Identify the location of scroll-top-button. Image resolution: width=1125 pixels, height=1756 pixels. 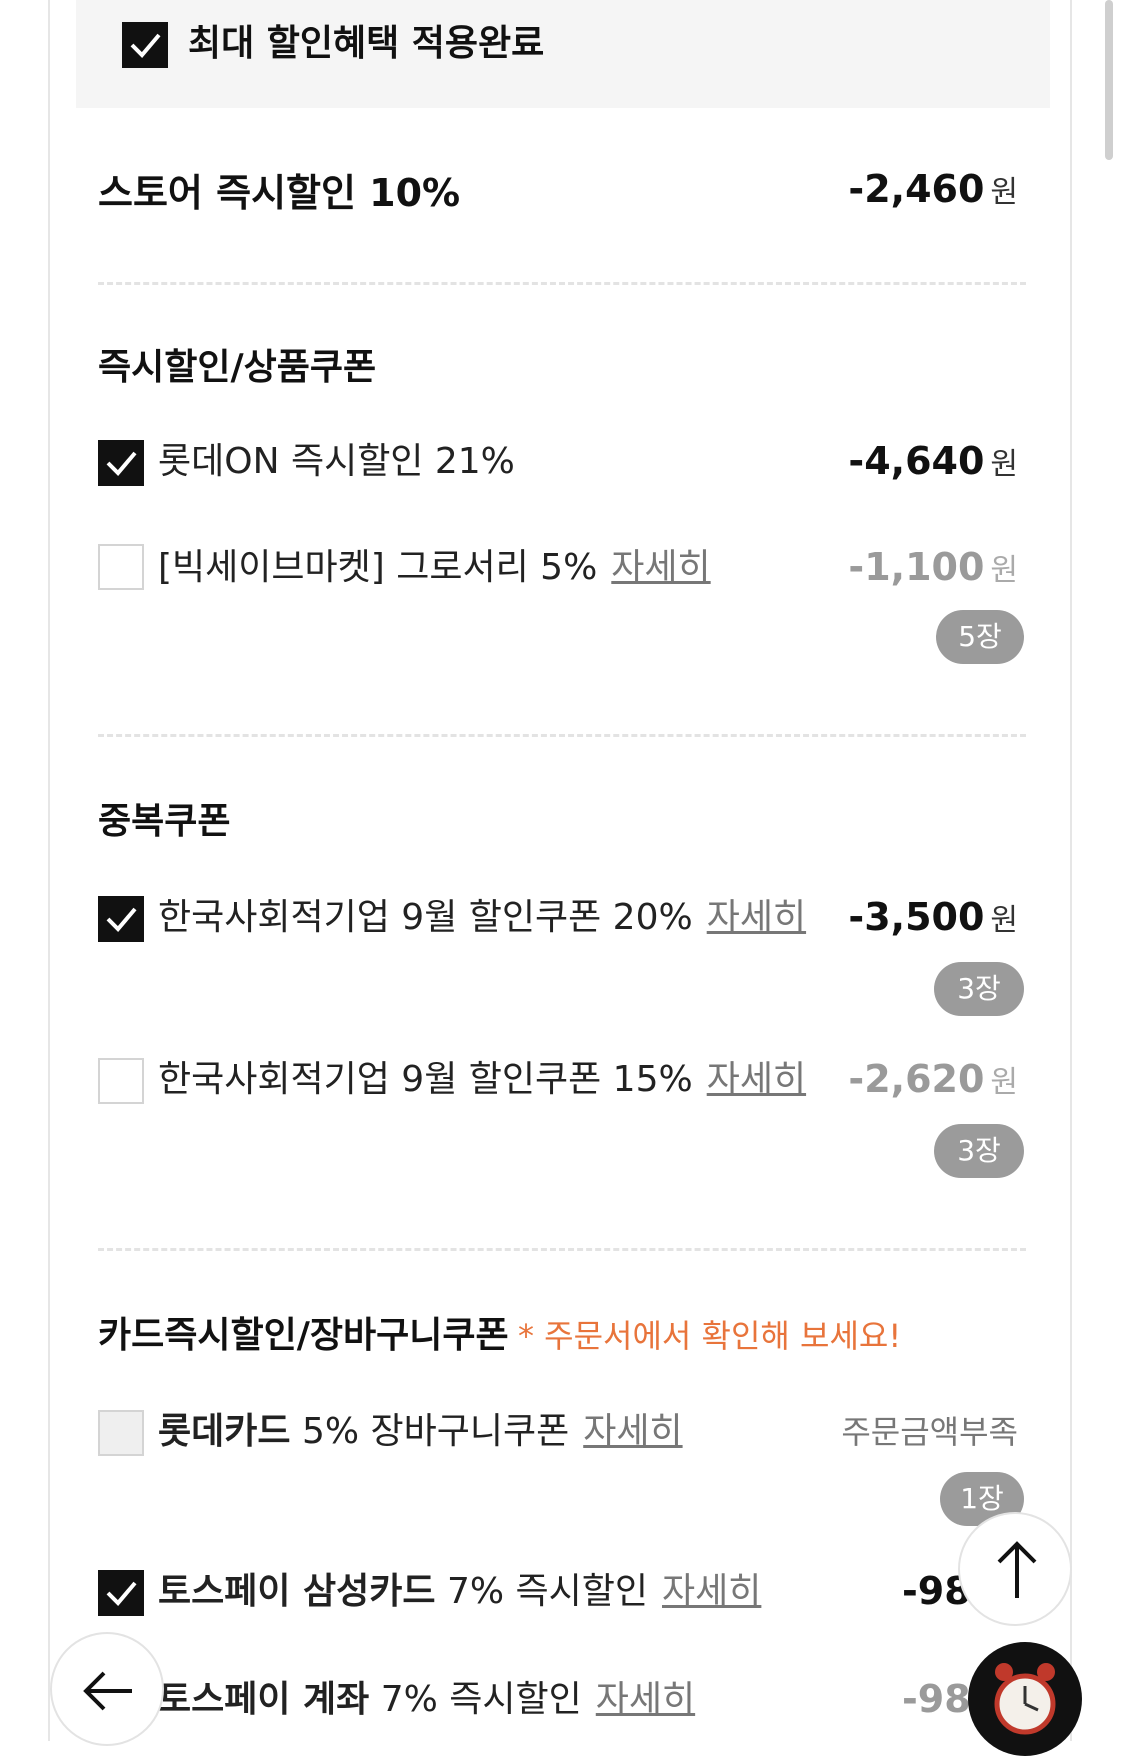
(1015, 1569).